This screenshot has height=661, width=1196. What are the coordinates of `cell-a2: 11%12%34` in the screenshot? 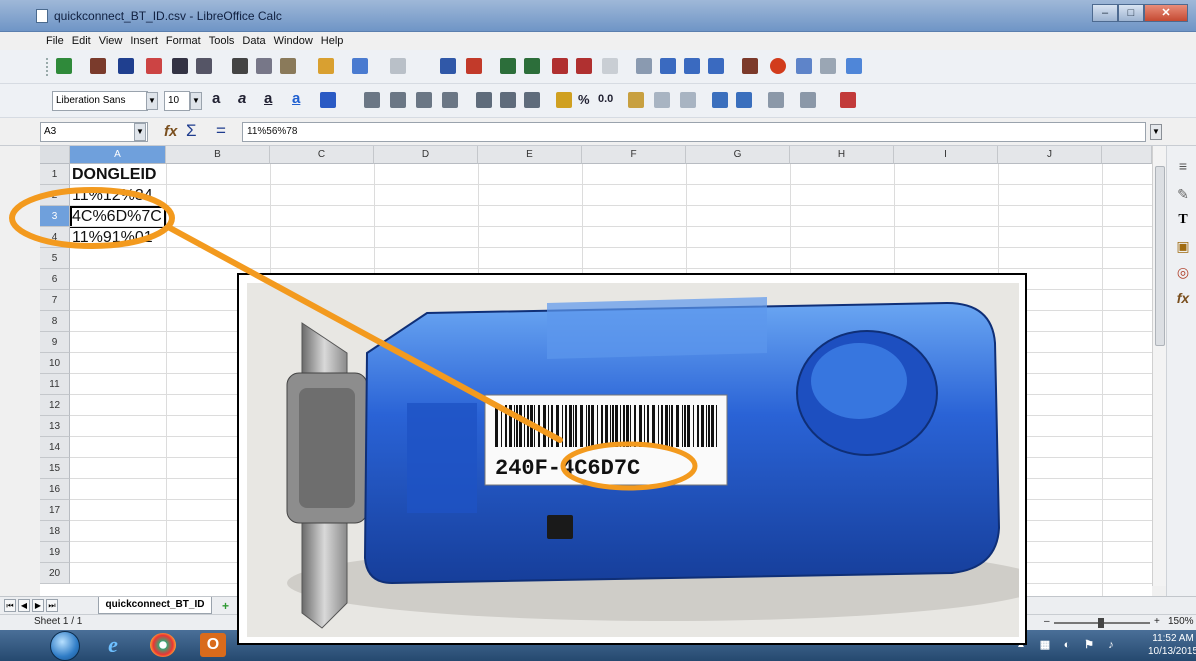 It's located at (112, 195).